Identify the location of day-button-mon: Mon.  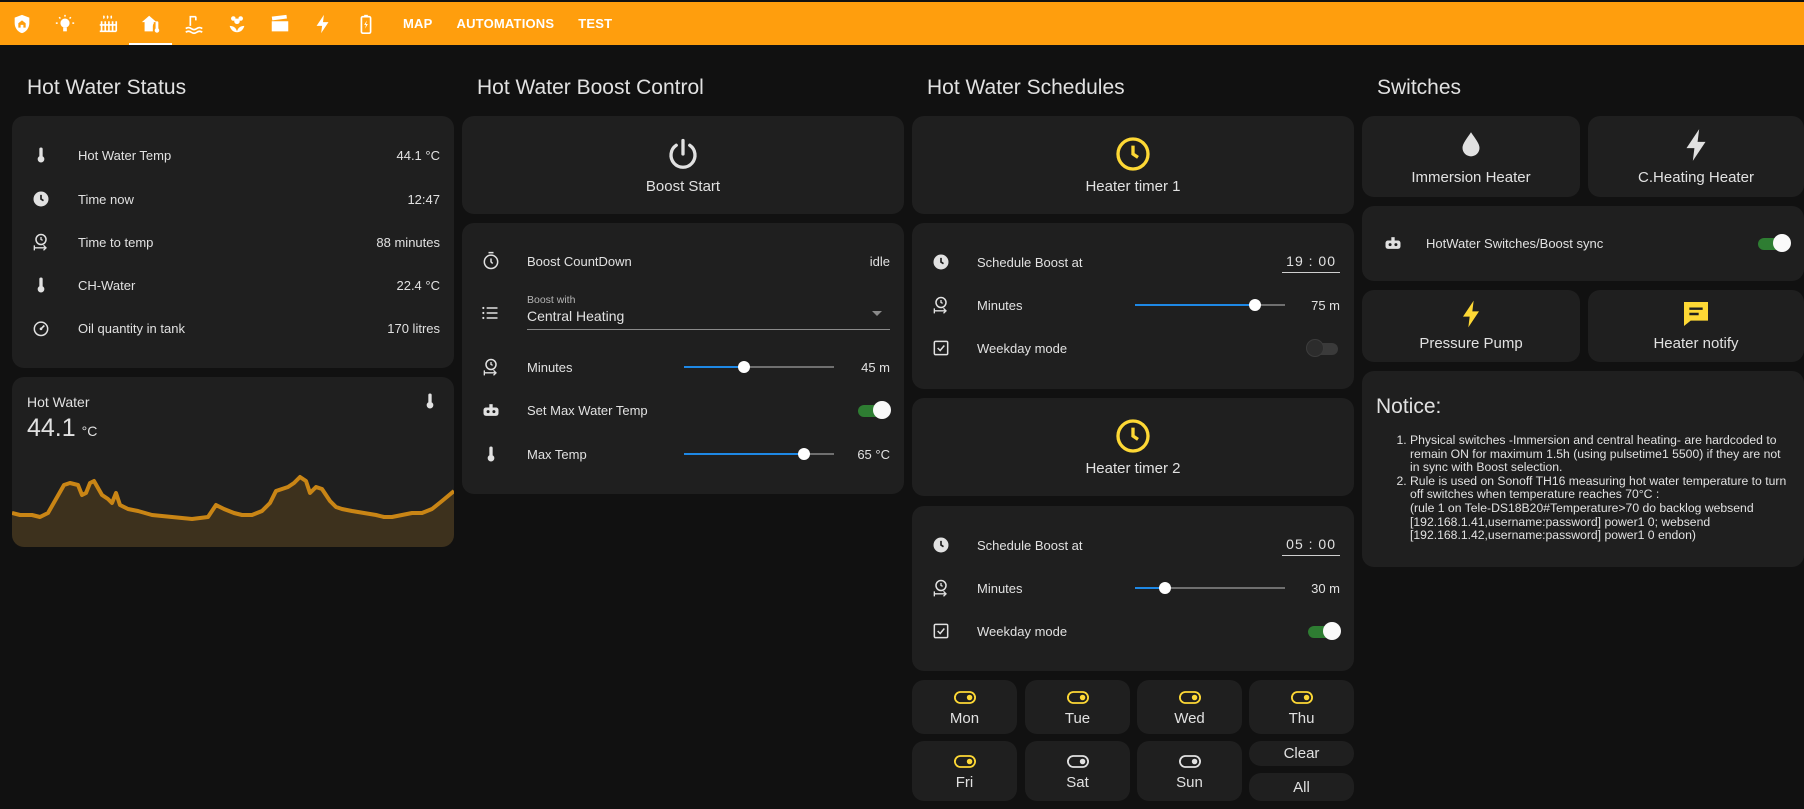
(964, 707).